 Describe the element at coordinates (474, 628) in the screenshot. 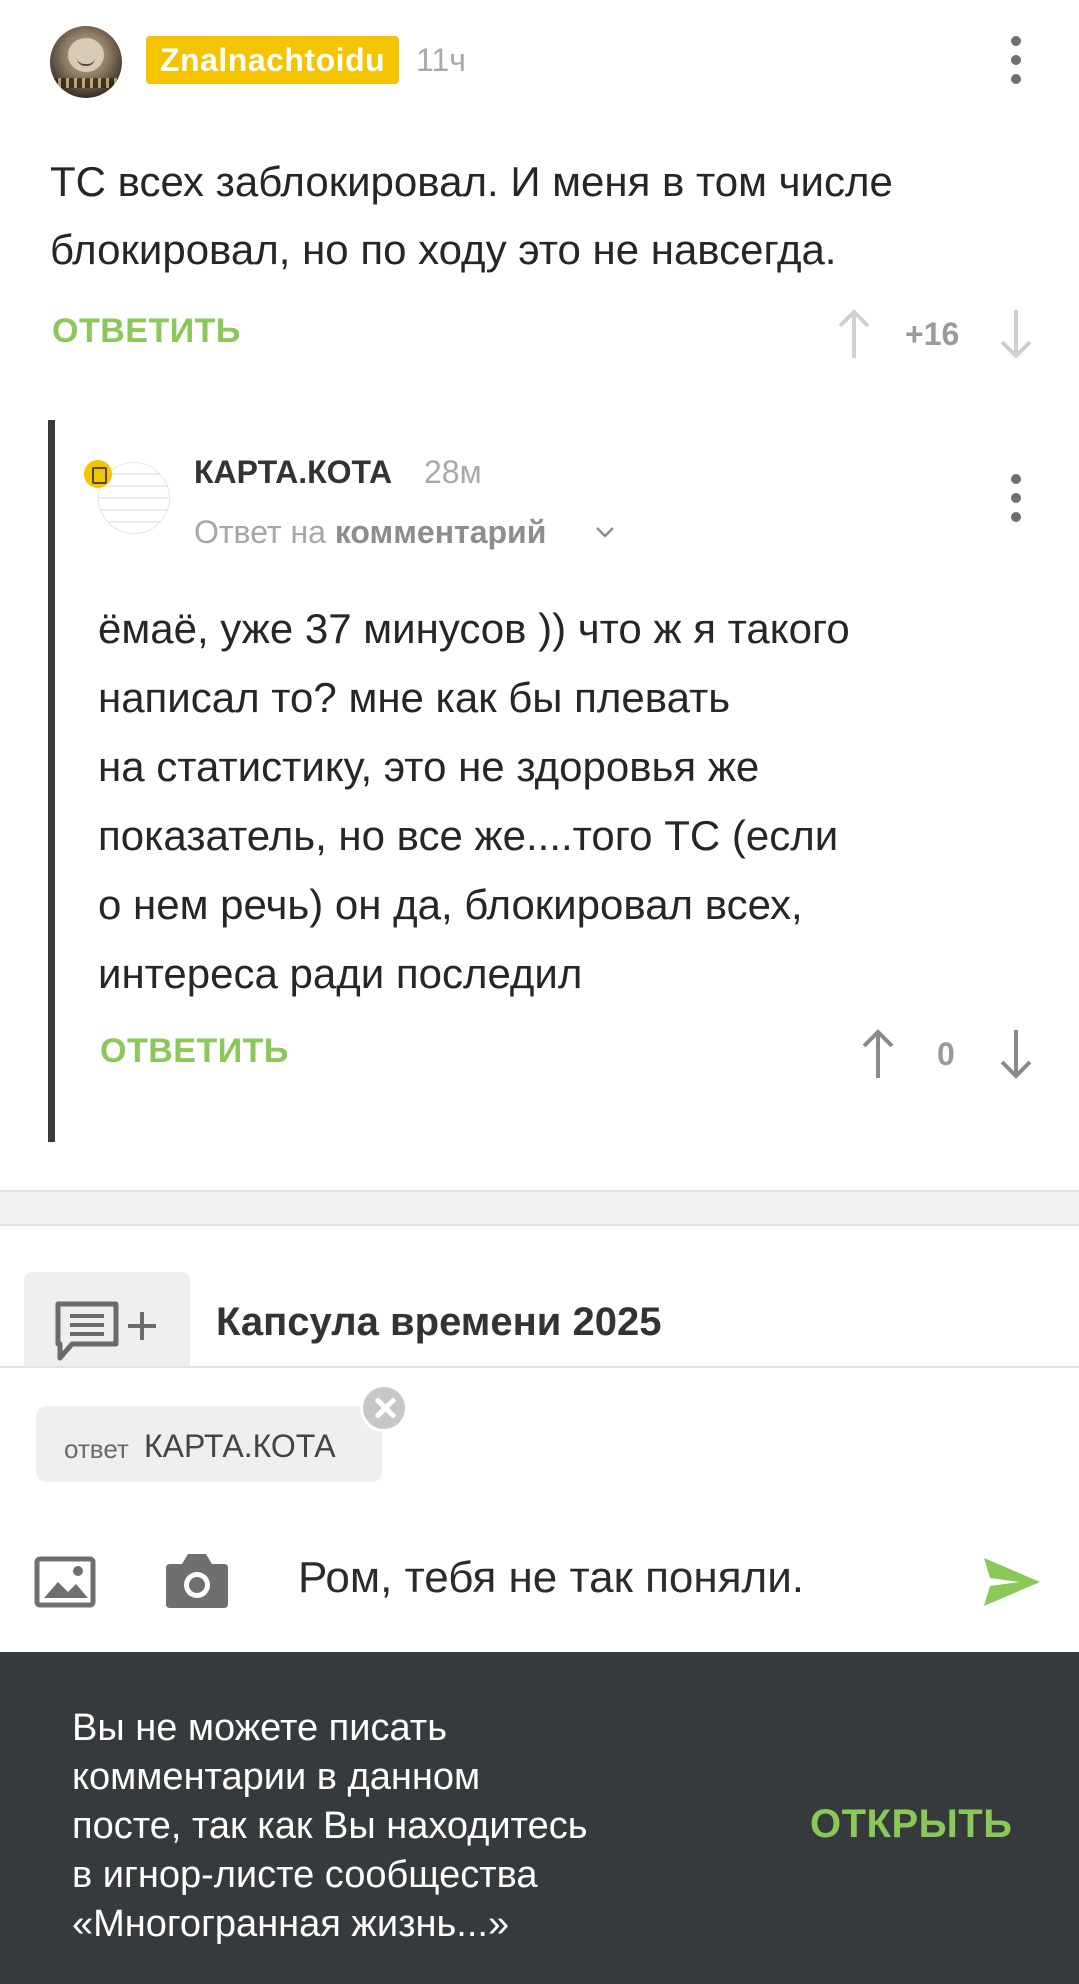

I see `comment-line: ёмаё, уже 37 минусов )) что ж я такого` at that location.